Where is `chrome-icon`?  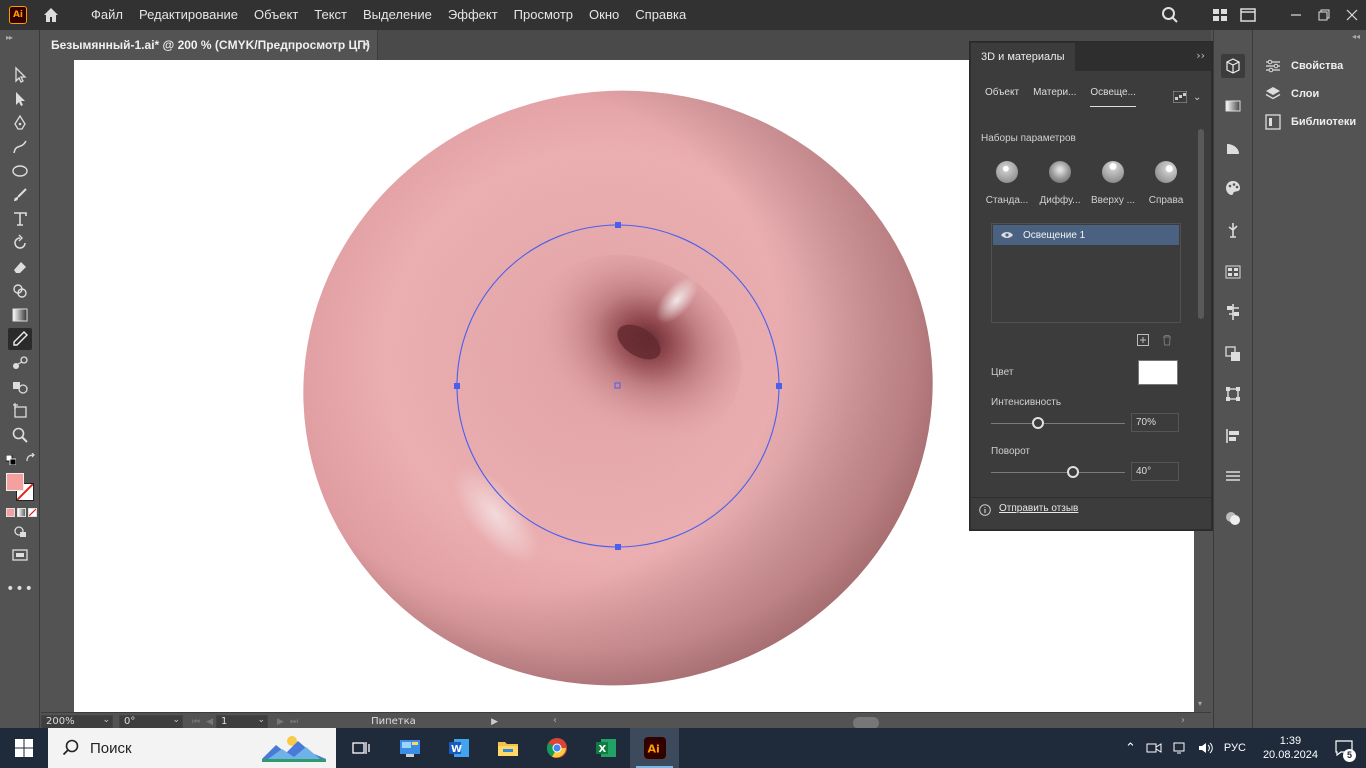 chrome-icon is located at coordinates (556, 748).